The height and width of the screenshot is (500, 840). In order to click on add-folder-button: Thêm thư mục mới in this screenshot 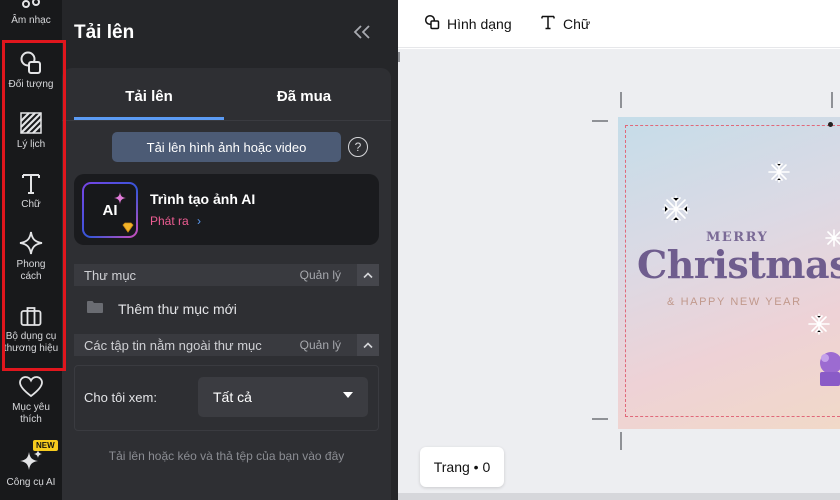, I will do `click(161, 308)`.